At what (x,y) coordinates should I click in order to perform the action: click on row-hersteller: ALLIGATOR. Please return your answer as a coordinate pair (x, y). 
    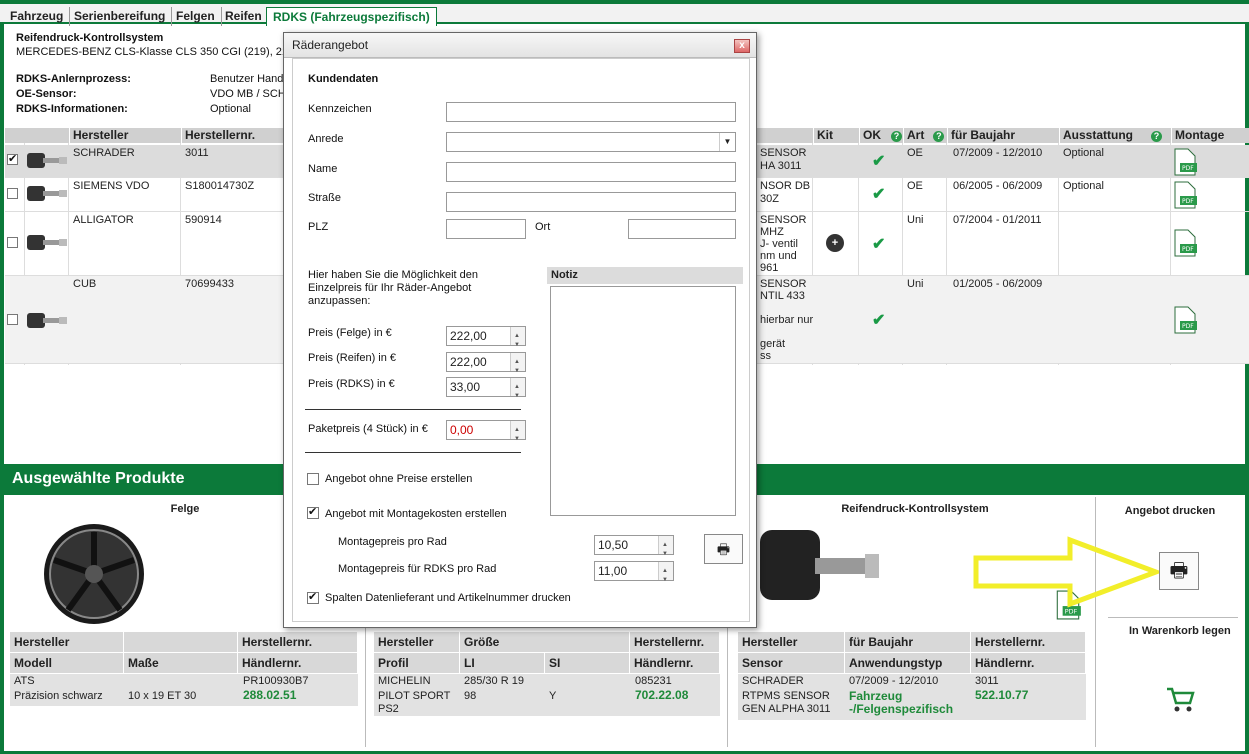
    Looking at the image, I should click on (103, 220).